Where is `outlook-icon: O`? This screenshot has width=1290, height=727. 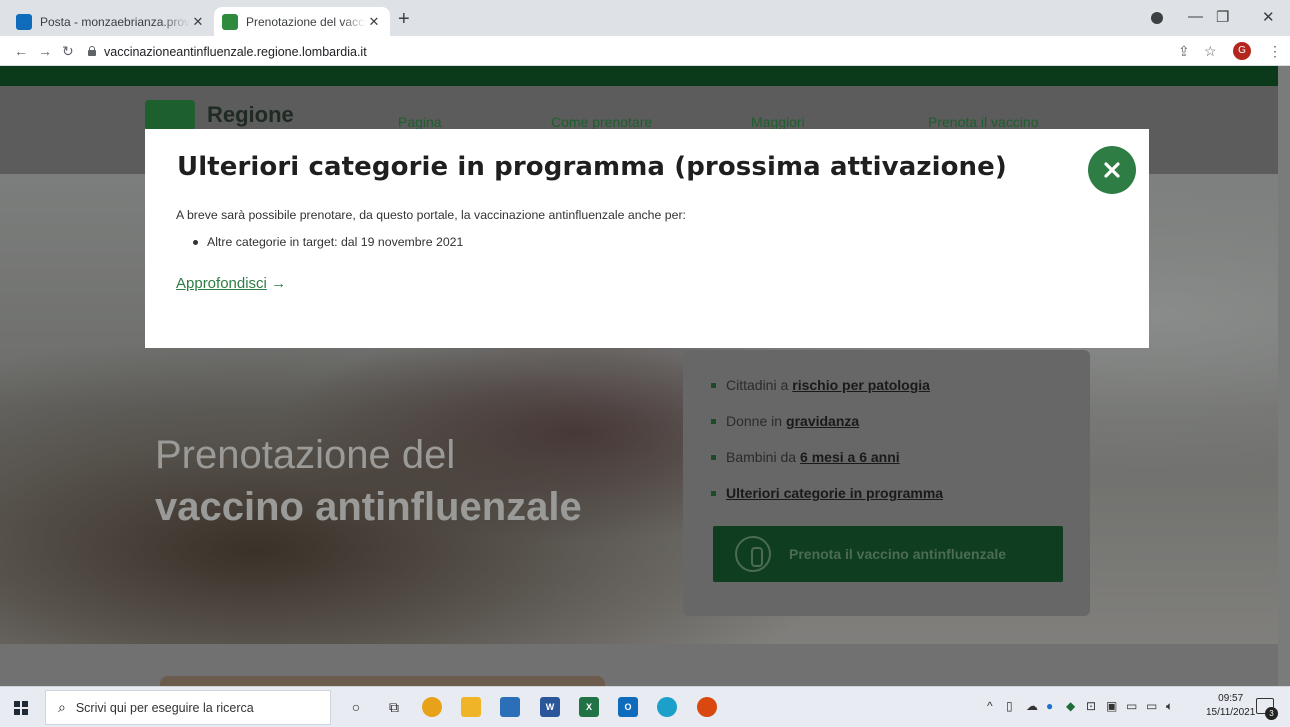 outlook-icon: O is located at coordinates (628, 707).